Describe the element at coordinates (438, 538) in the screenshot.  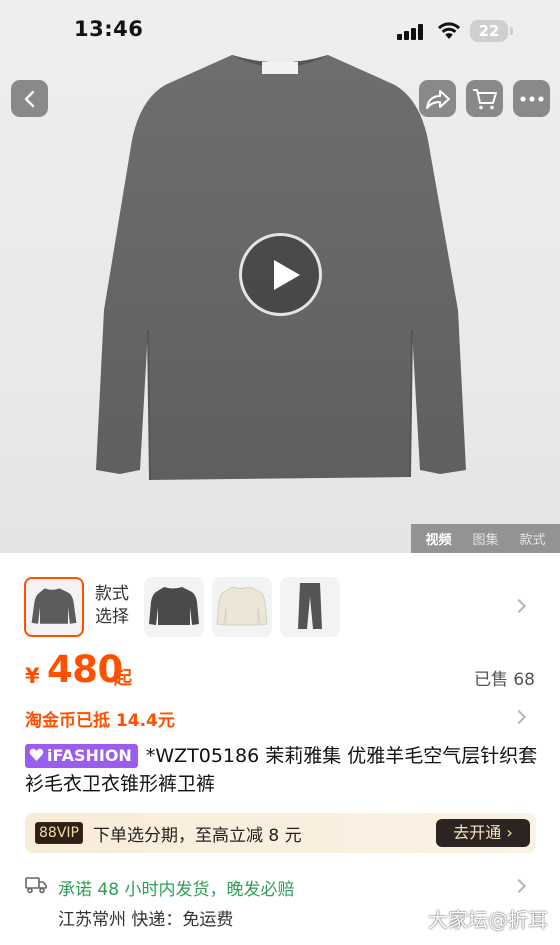
I see `tab-video: 视频` at that location.